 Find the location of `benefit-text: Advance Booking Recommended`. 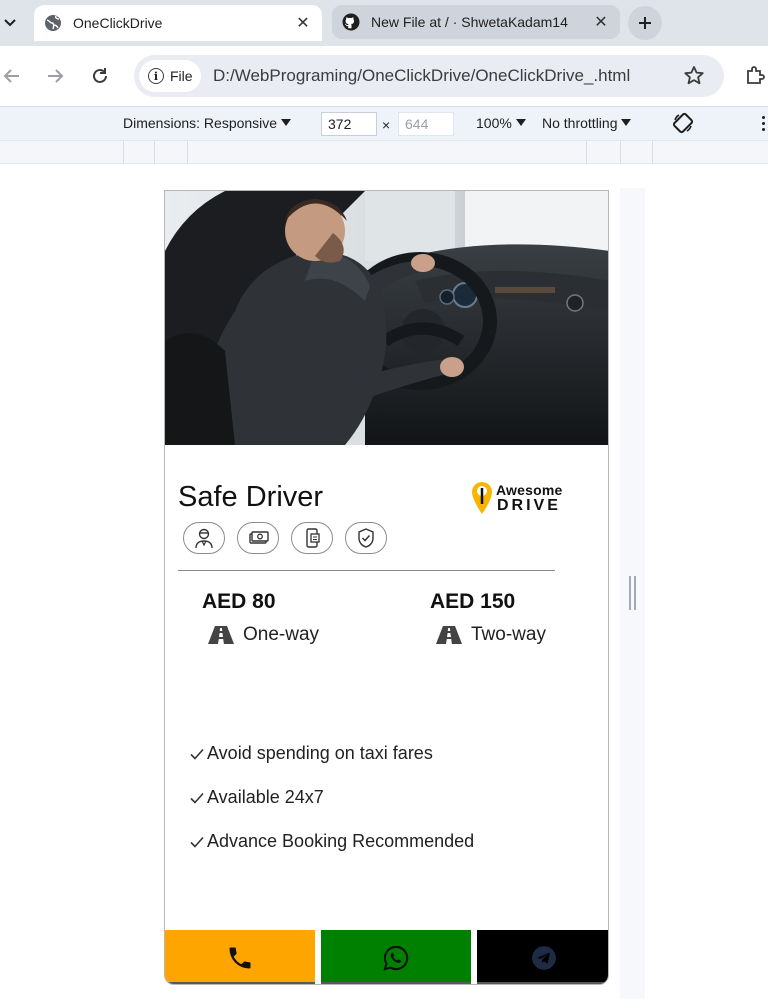

benefit-text: Advance Booking Recommended is located at coordinates (341, 841).